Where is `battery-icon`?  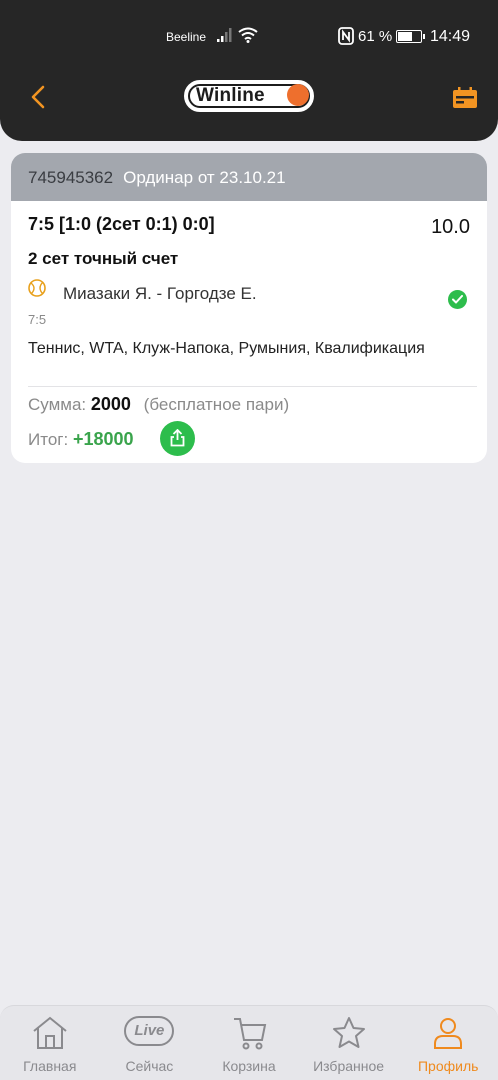
battery-icon is located at coordinates (410, 36).